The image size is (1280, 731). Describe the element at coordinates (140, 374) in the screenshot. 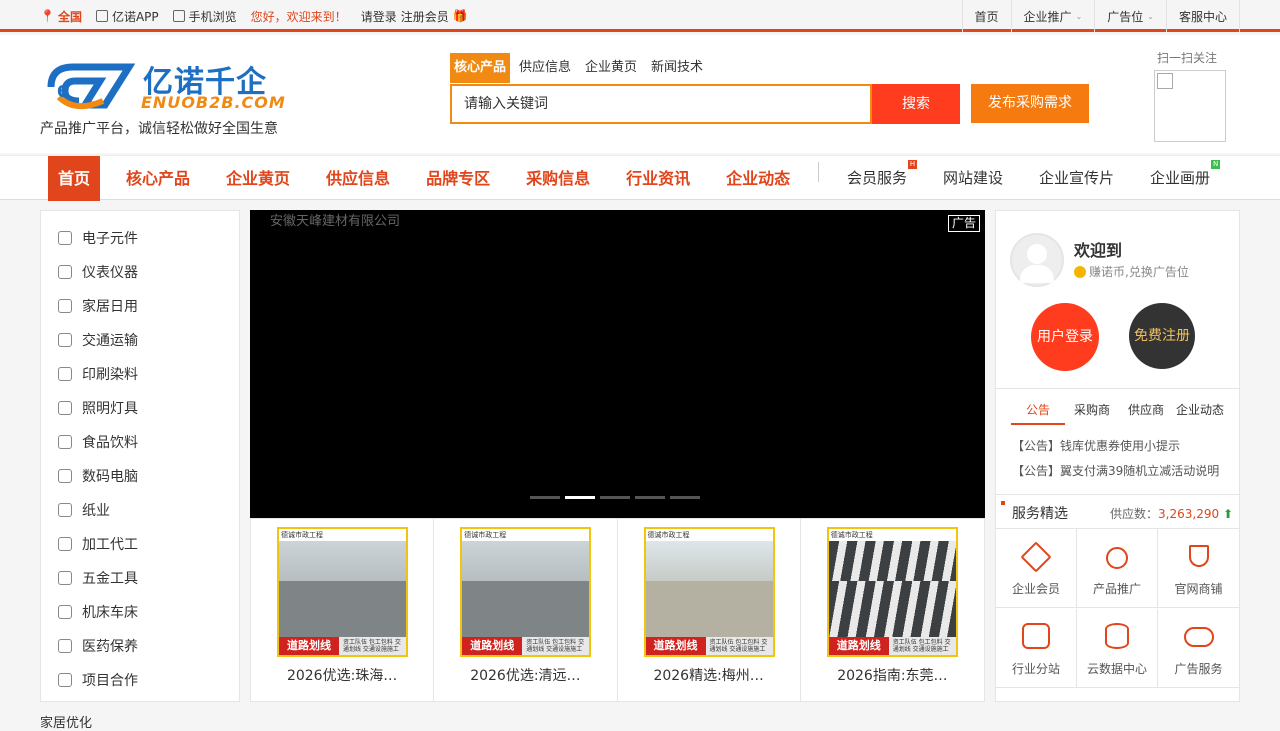

I see `category-item: 印刷染料` at that location.